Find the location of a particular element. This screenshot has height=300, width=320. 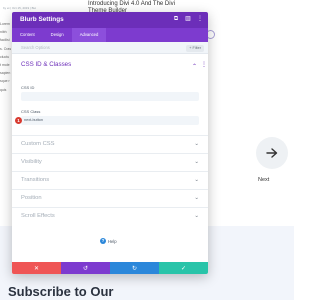

search-input: Search Options is located at coordinates (35, 47).